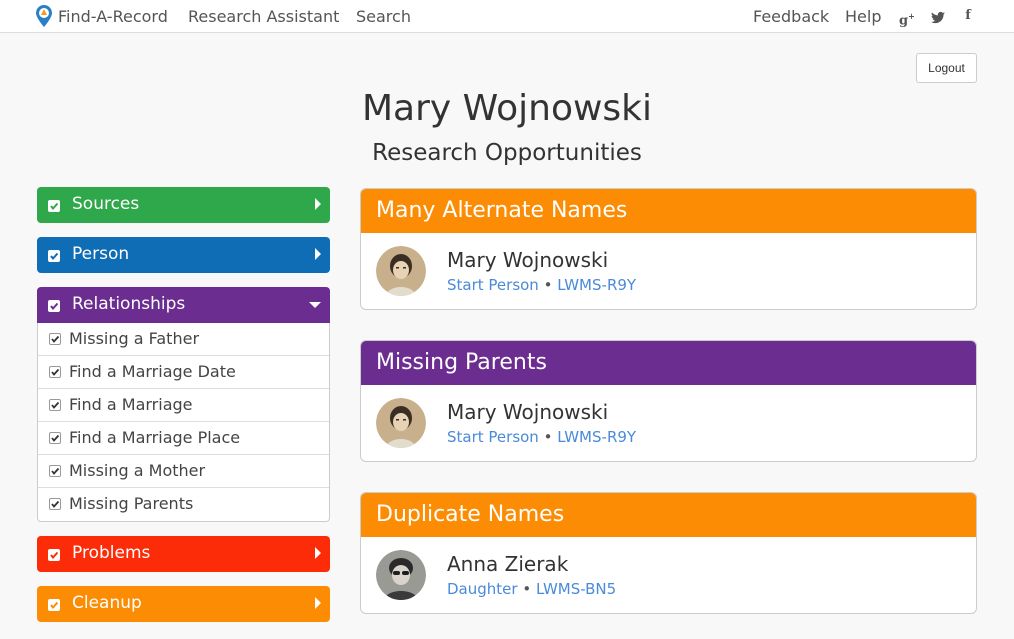 This screenshot has width=1014, height=639. I want to click on category-sources: Sources, so click(183, 205).